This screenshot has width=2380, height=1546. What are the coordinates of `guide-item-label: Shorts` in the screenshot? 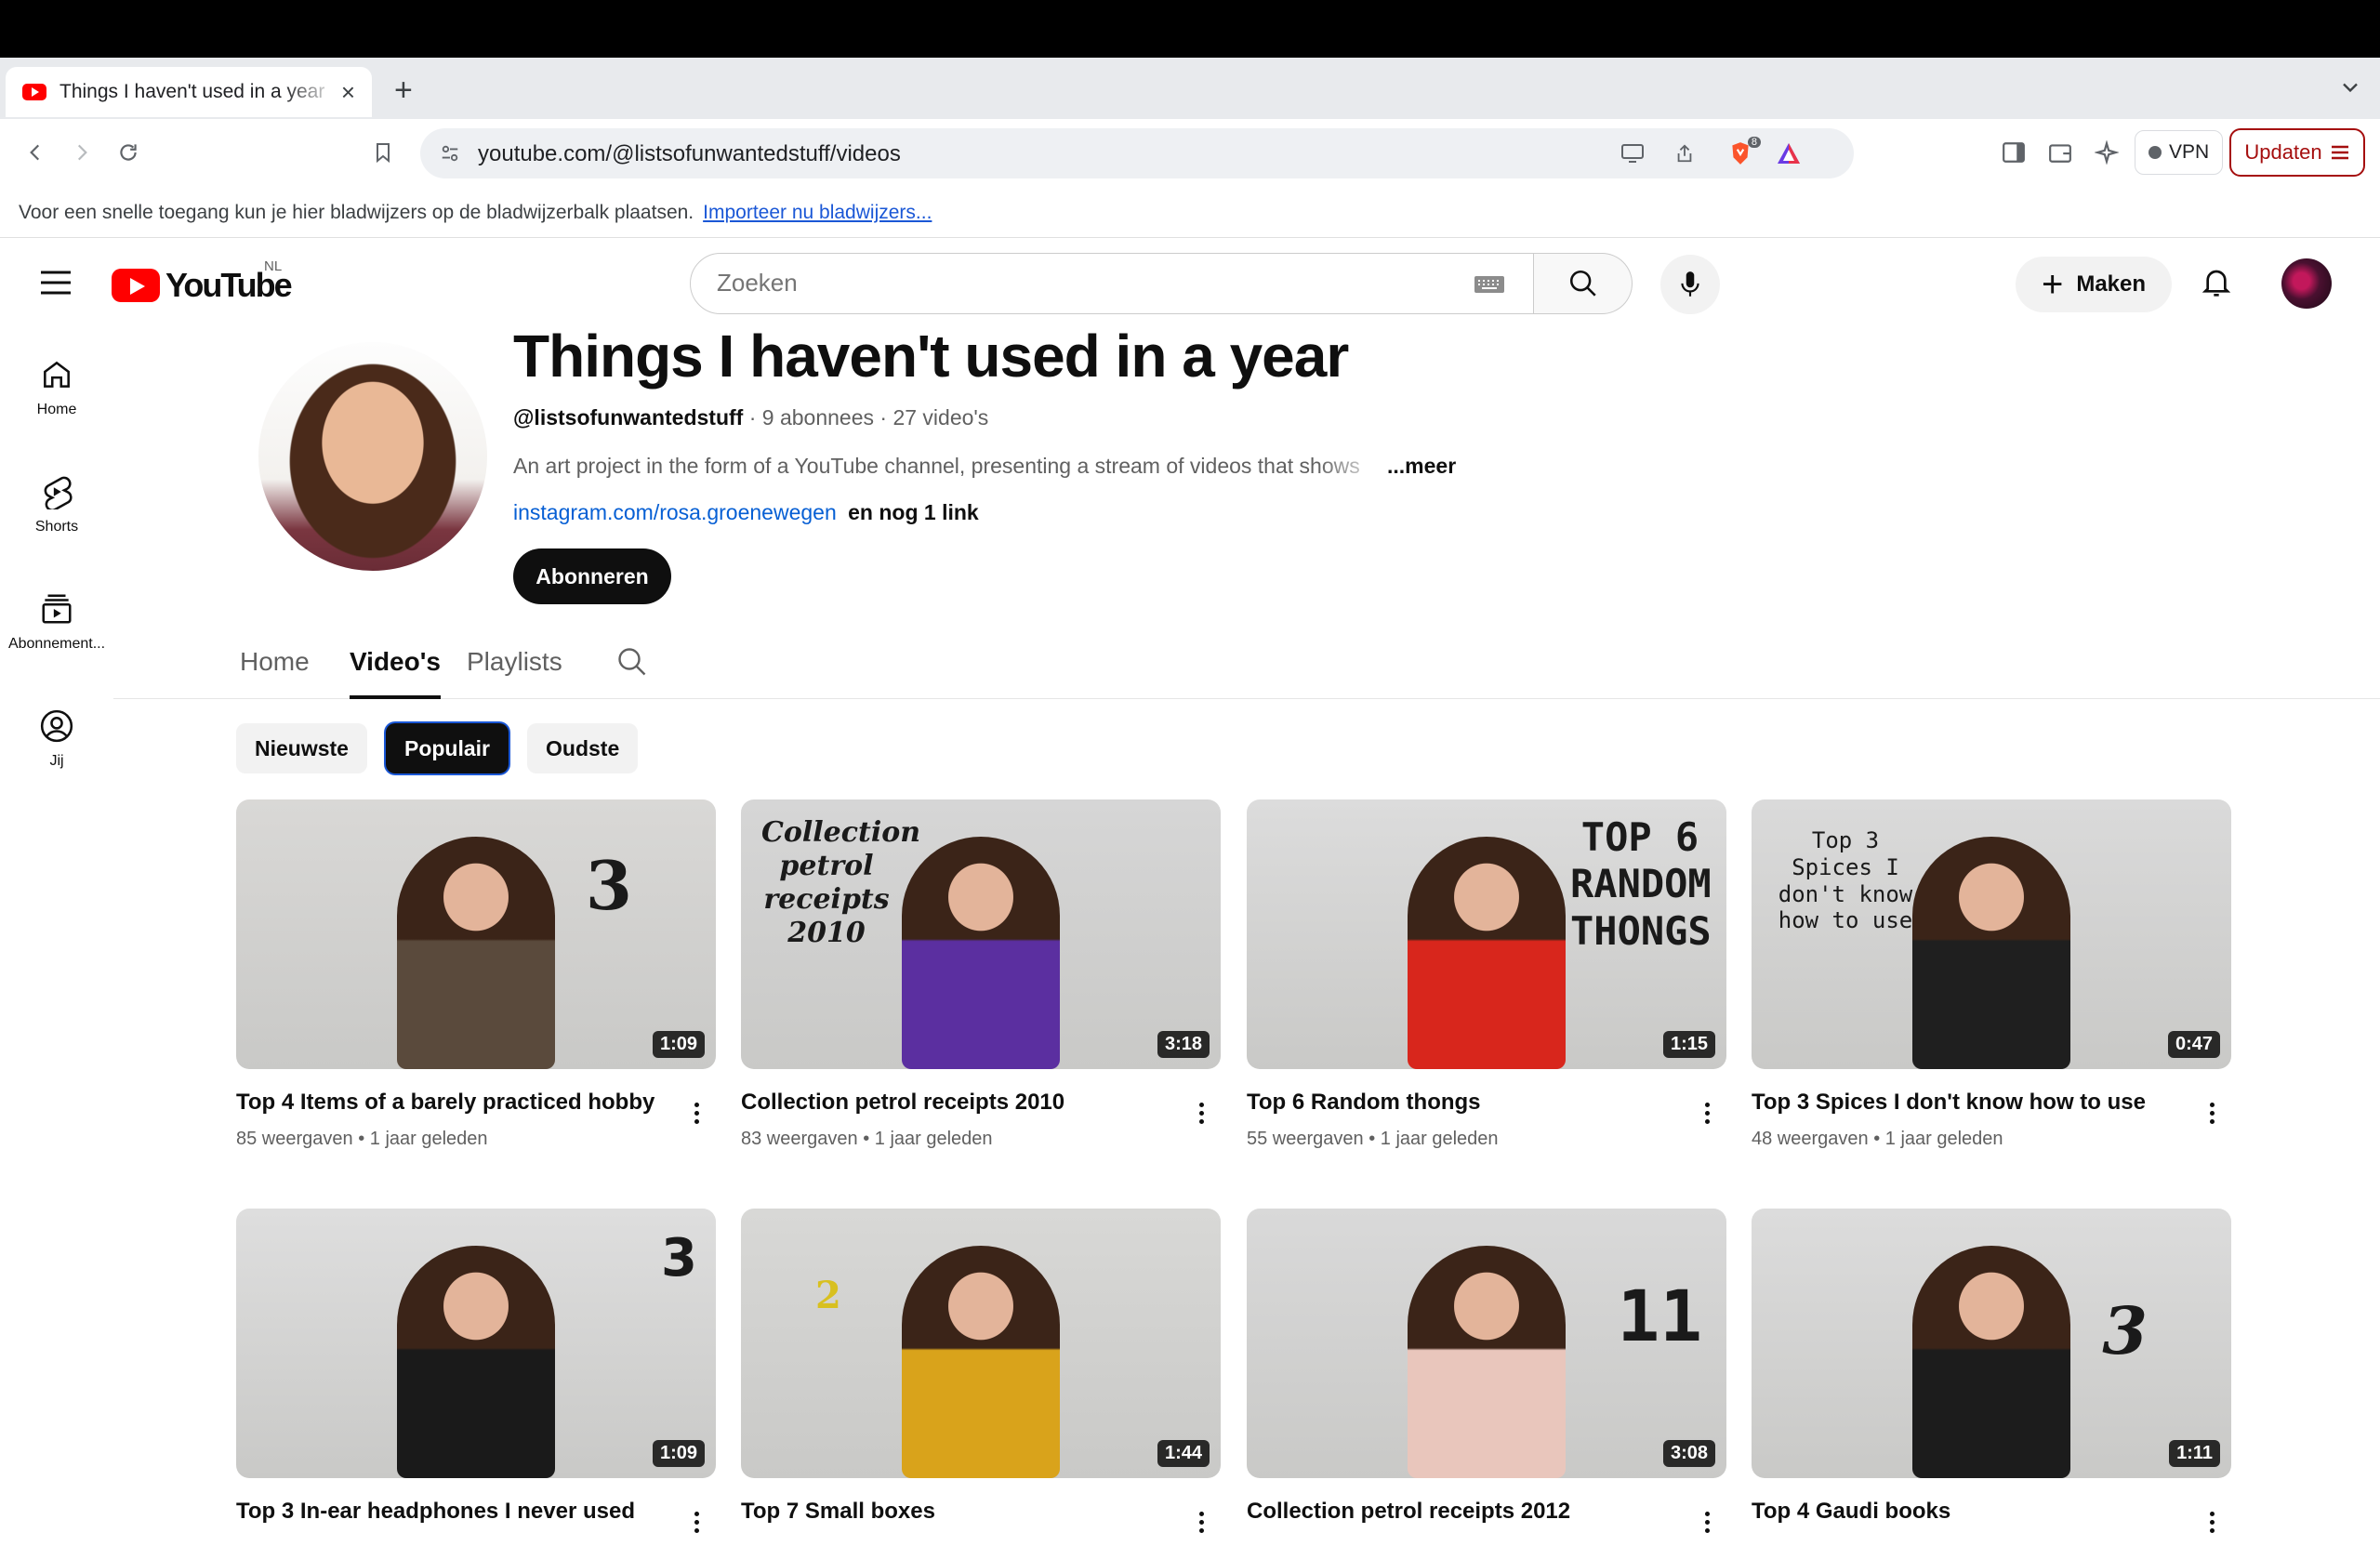 It's located at (56, 527).